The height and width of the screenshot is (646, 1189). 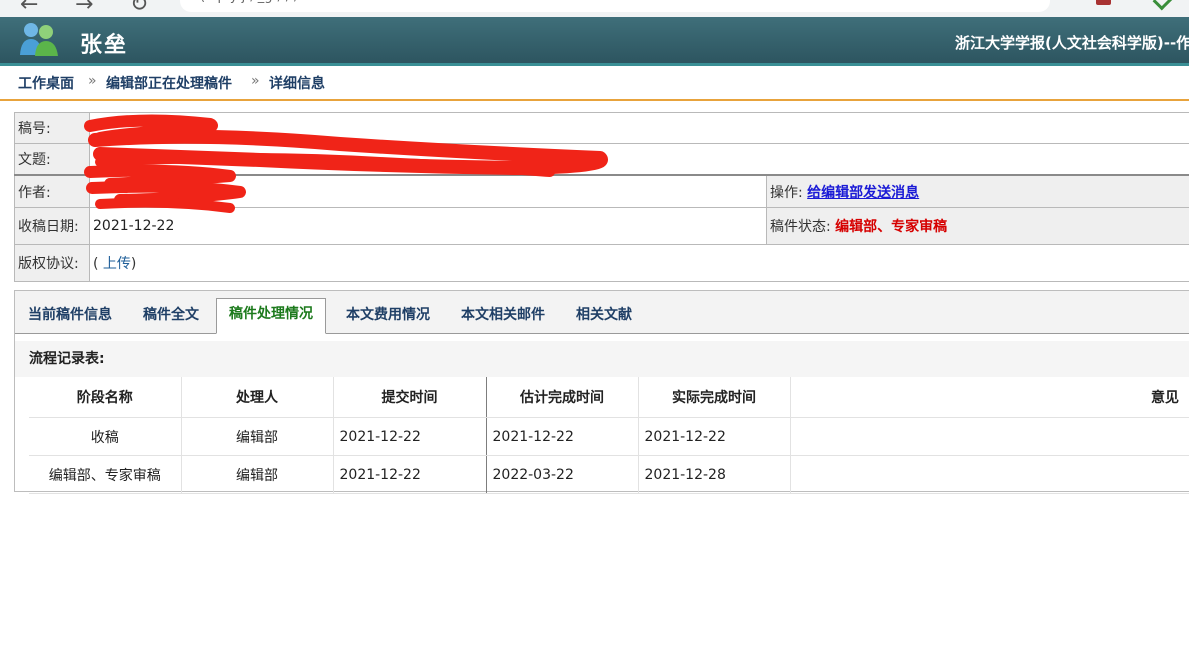 What do you see at coordinates (117, 264) in the screenshot?
I see `upload-link: 上传` at bounding box center [117, 264].